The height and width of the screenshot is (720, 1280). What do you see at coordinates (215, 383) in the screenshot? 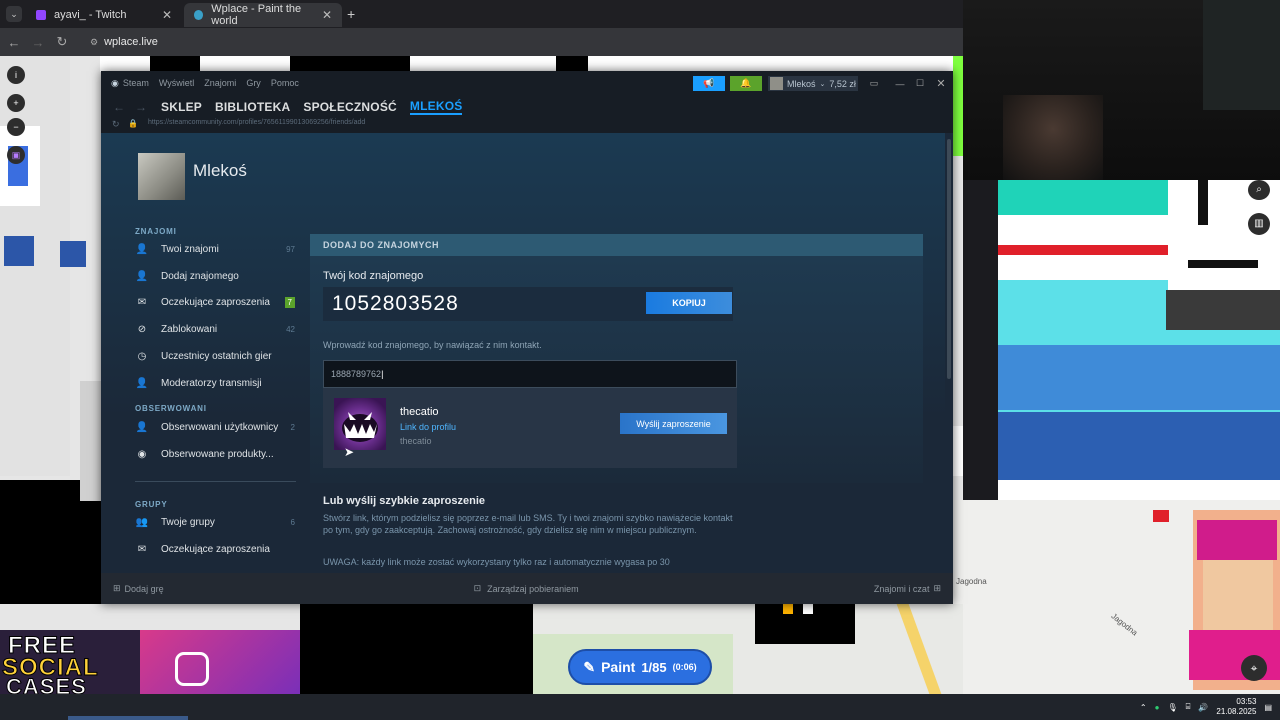
I see `sidebar-item-broadcast-moderators: 👤 Moderatorzy transmisji` at bounding box center [215, 383].